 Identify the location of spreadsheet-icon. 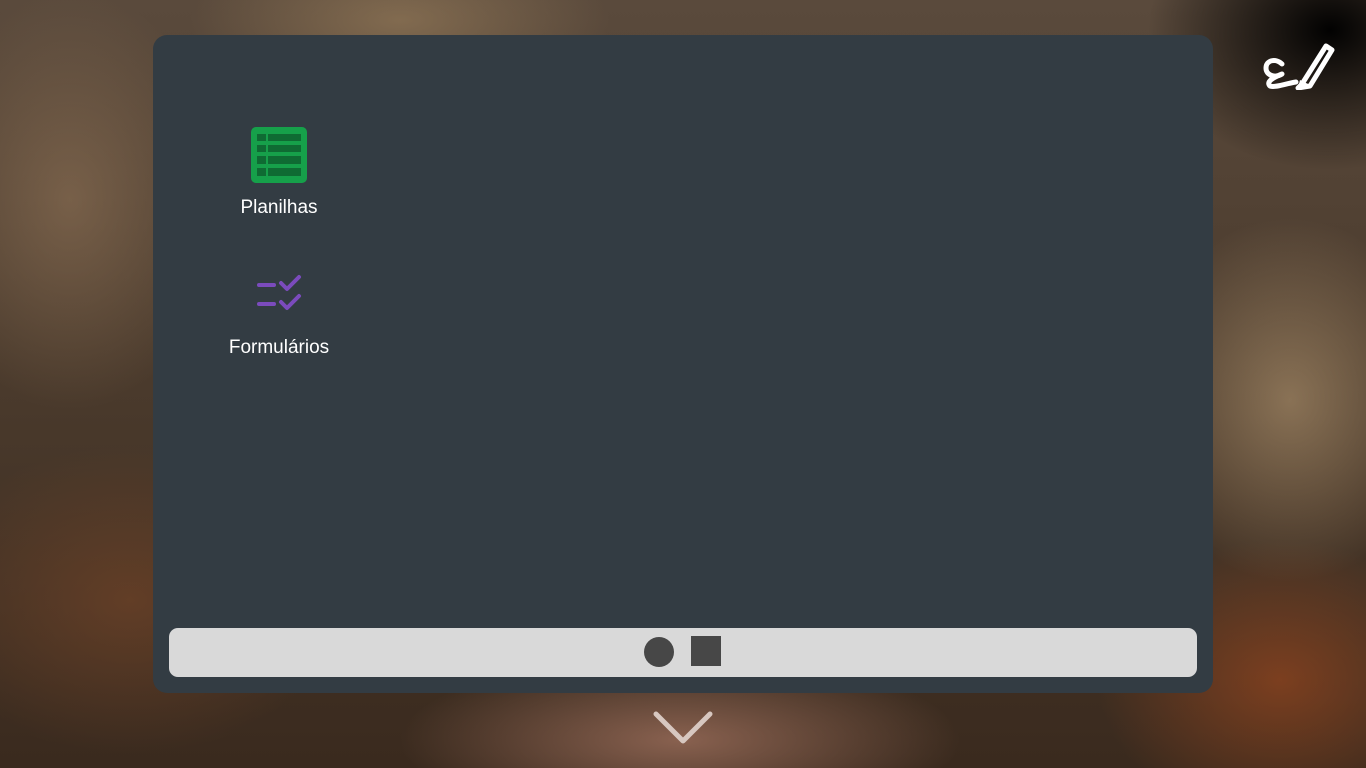
(279, 155).